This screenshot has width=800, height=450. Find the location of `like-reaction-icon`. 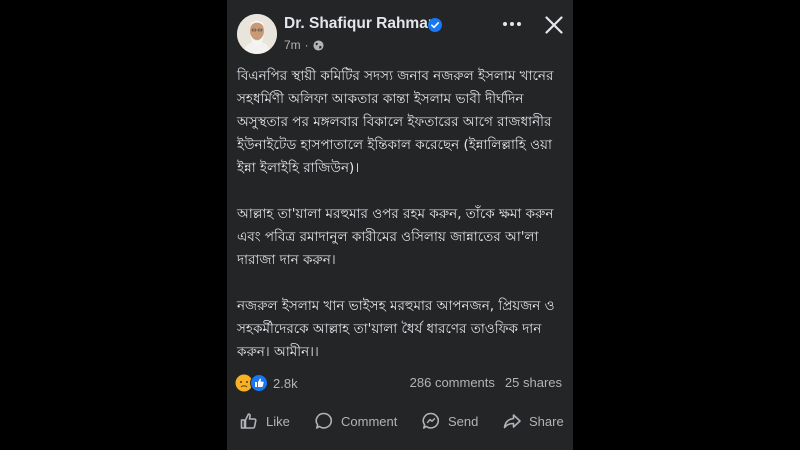

like-reaction-icon is located at coordinates (259, 383).